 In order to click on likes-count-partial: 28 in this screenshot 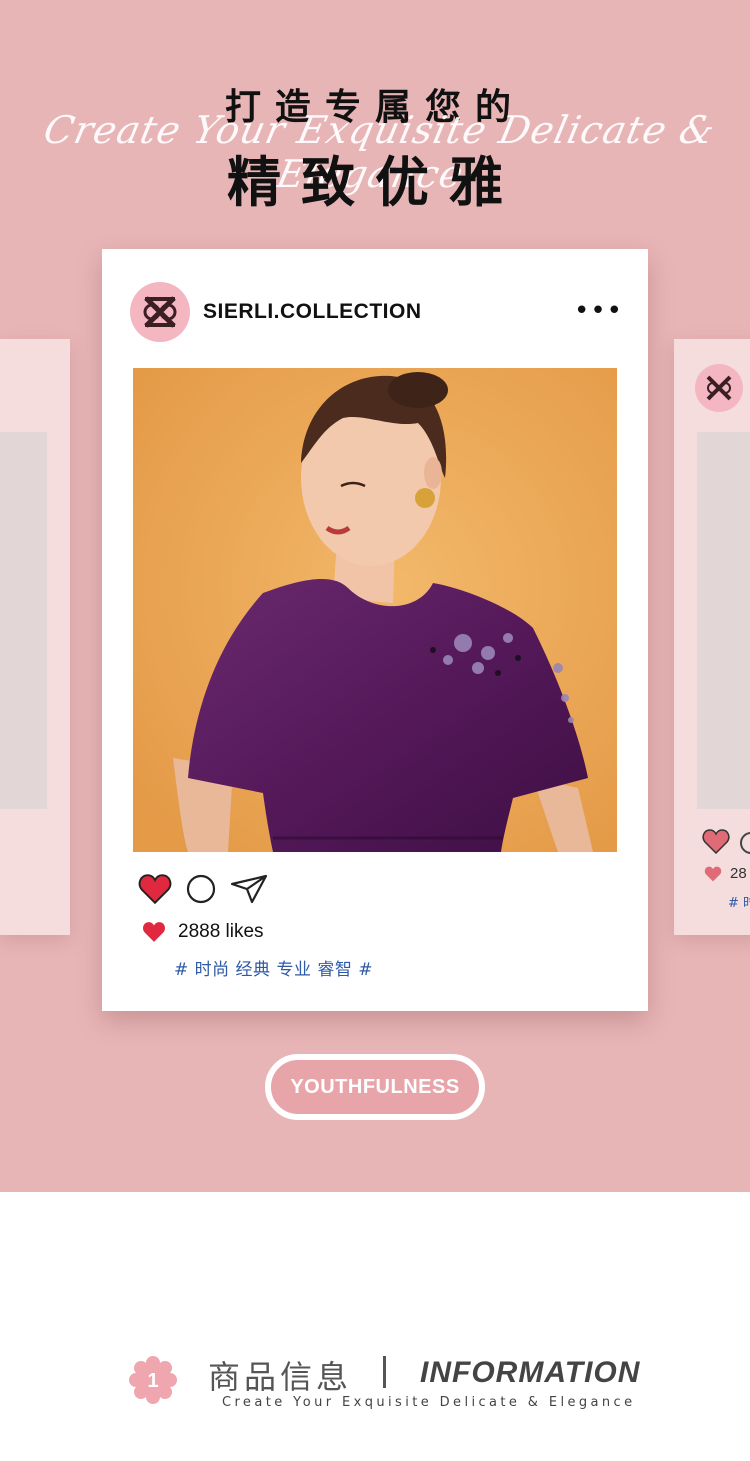, I will do `click(738, 873)`.